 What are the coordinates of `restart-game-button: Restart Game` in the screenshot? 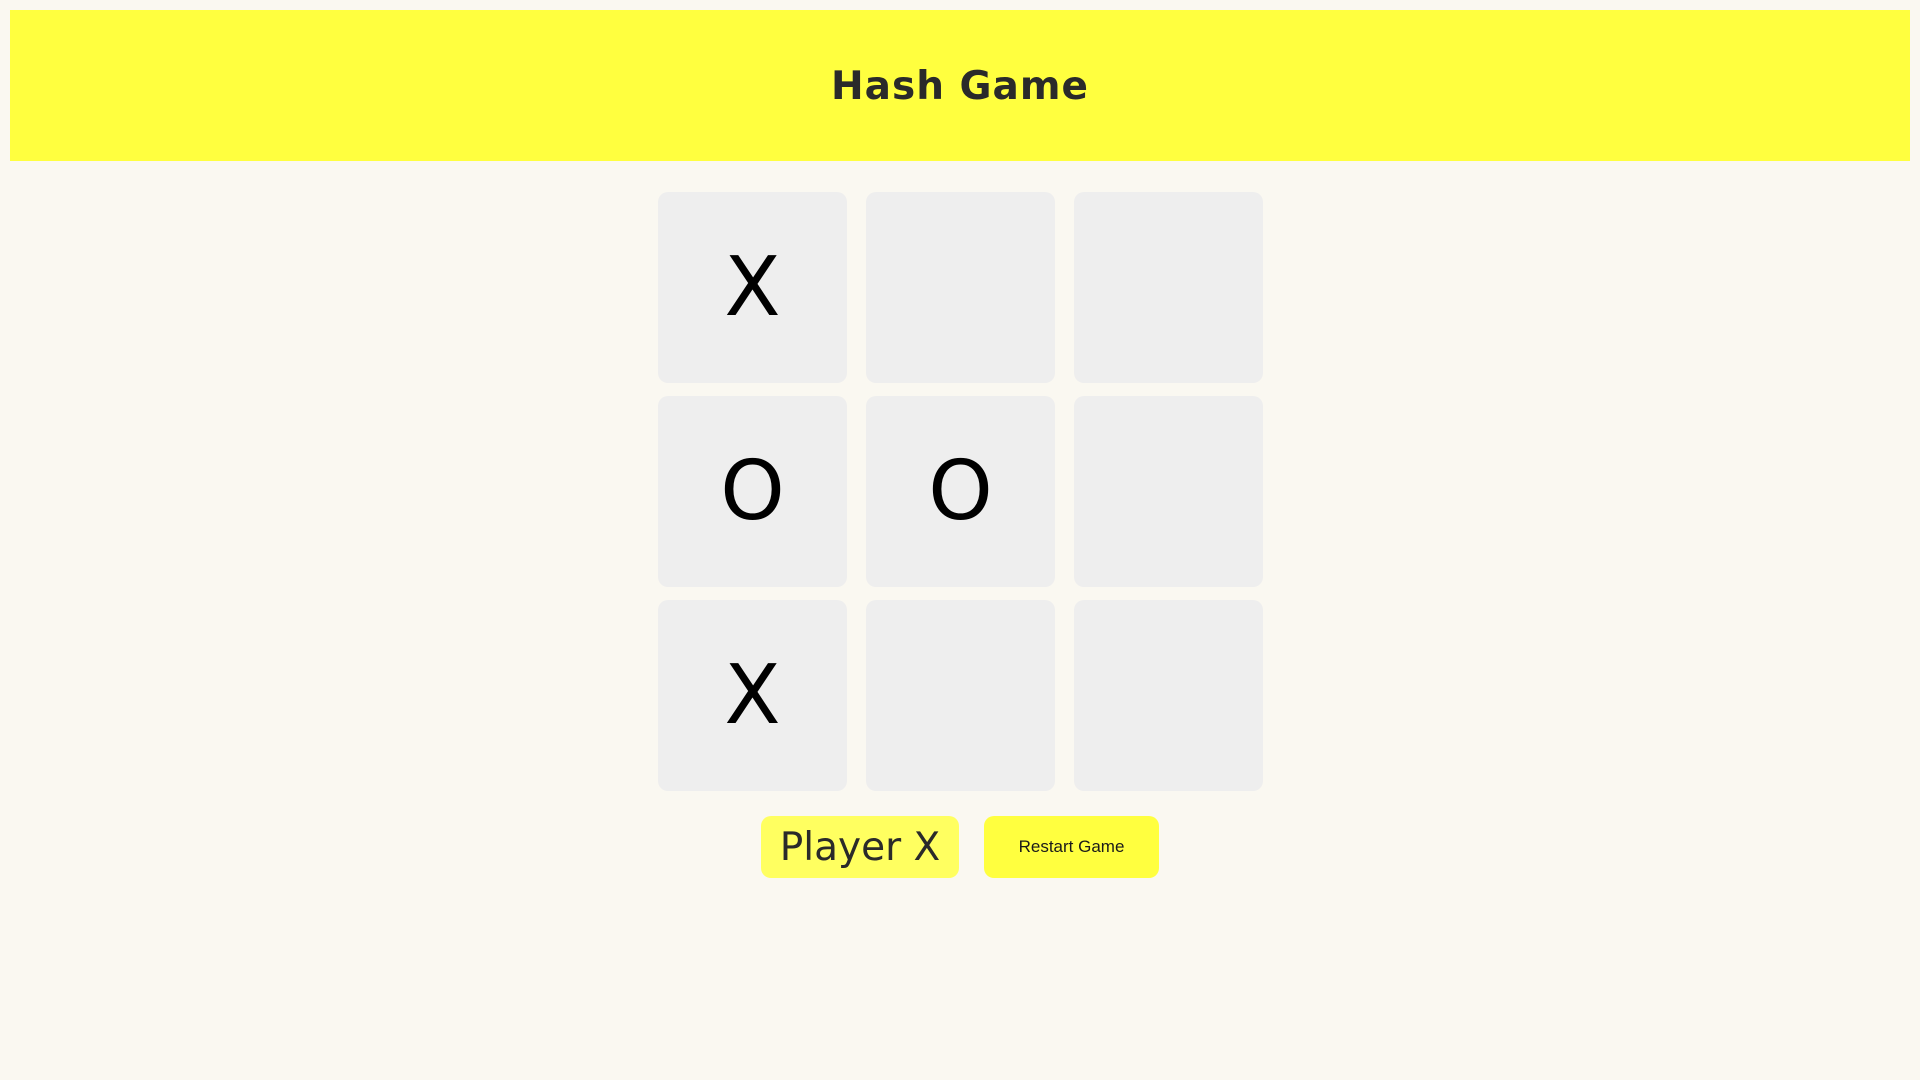 It's located at (1071, 847).